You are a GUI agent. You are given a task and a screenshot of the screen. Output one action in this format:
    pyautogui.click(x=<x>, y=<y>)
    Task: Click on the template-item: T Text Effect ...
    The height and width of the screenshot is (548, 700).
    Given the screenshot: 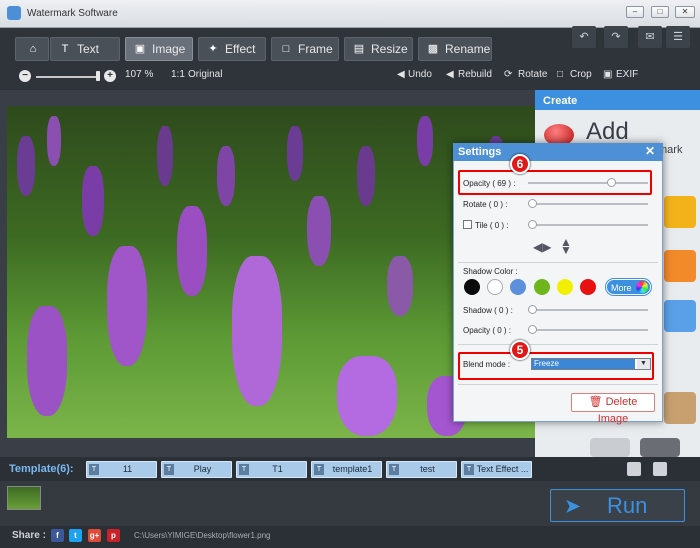 What is the action you would take?
    pyautogui.click(x=496, y=469)
    